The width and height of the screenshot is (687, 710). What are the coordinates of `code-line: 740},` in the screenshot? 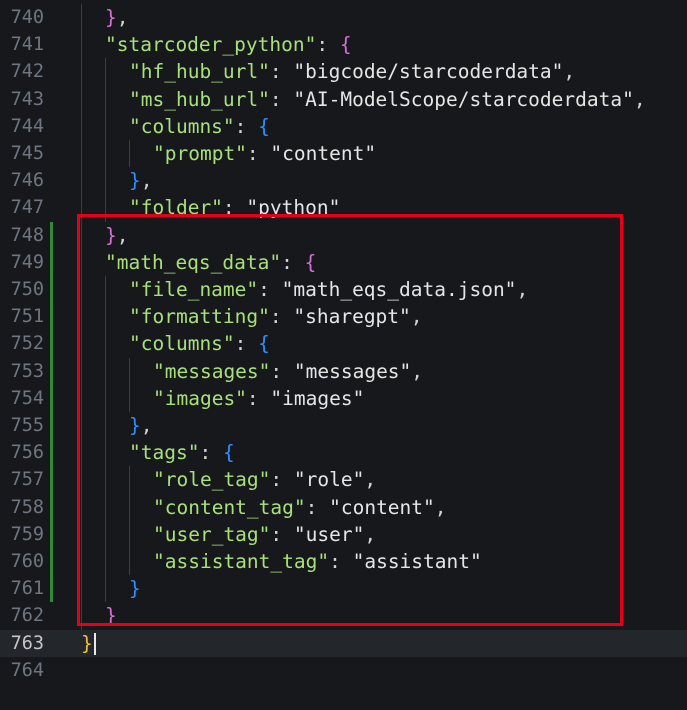 It's located at (343, 18).